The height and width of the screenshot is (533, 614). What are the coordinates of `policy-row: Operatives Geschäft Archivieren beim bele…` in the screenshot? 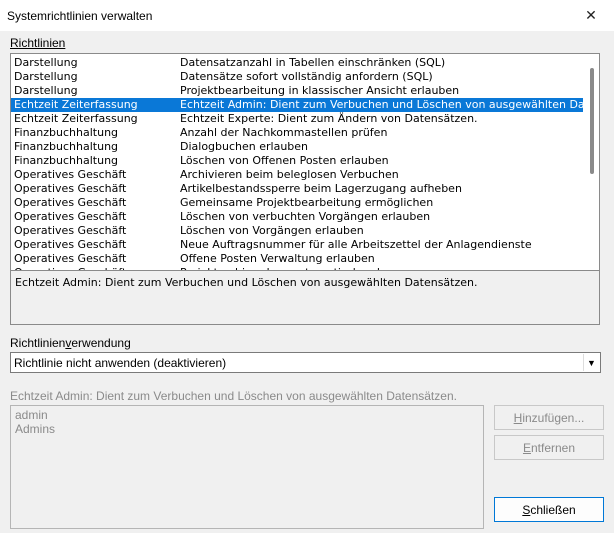 It's located at (298, 175).